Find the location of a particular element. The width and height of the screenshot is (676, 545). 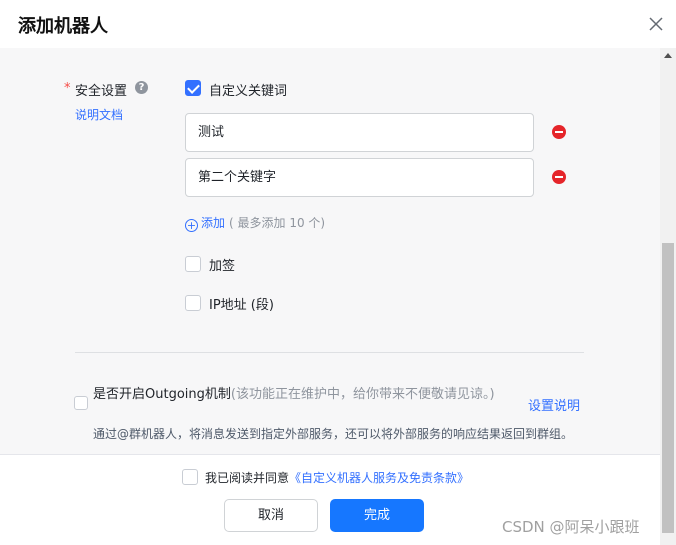

confirm-button: 完成 is located at coordinates (377, 515).